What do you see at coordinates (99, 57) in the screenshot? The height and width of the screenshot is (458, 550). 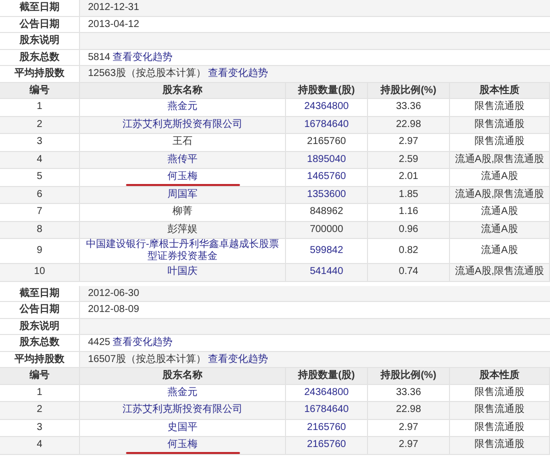 I see `field-value: 5814` at bounding box center [99, 57].